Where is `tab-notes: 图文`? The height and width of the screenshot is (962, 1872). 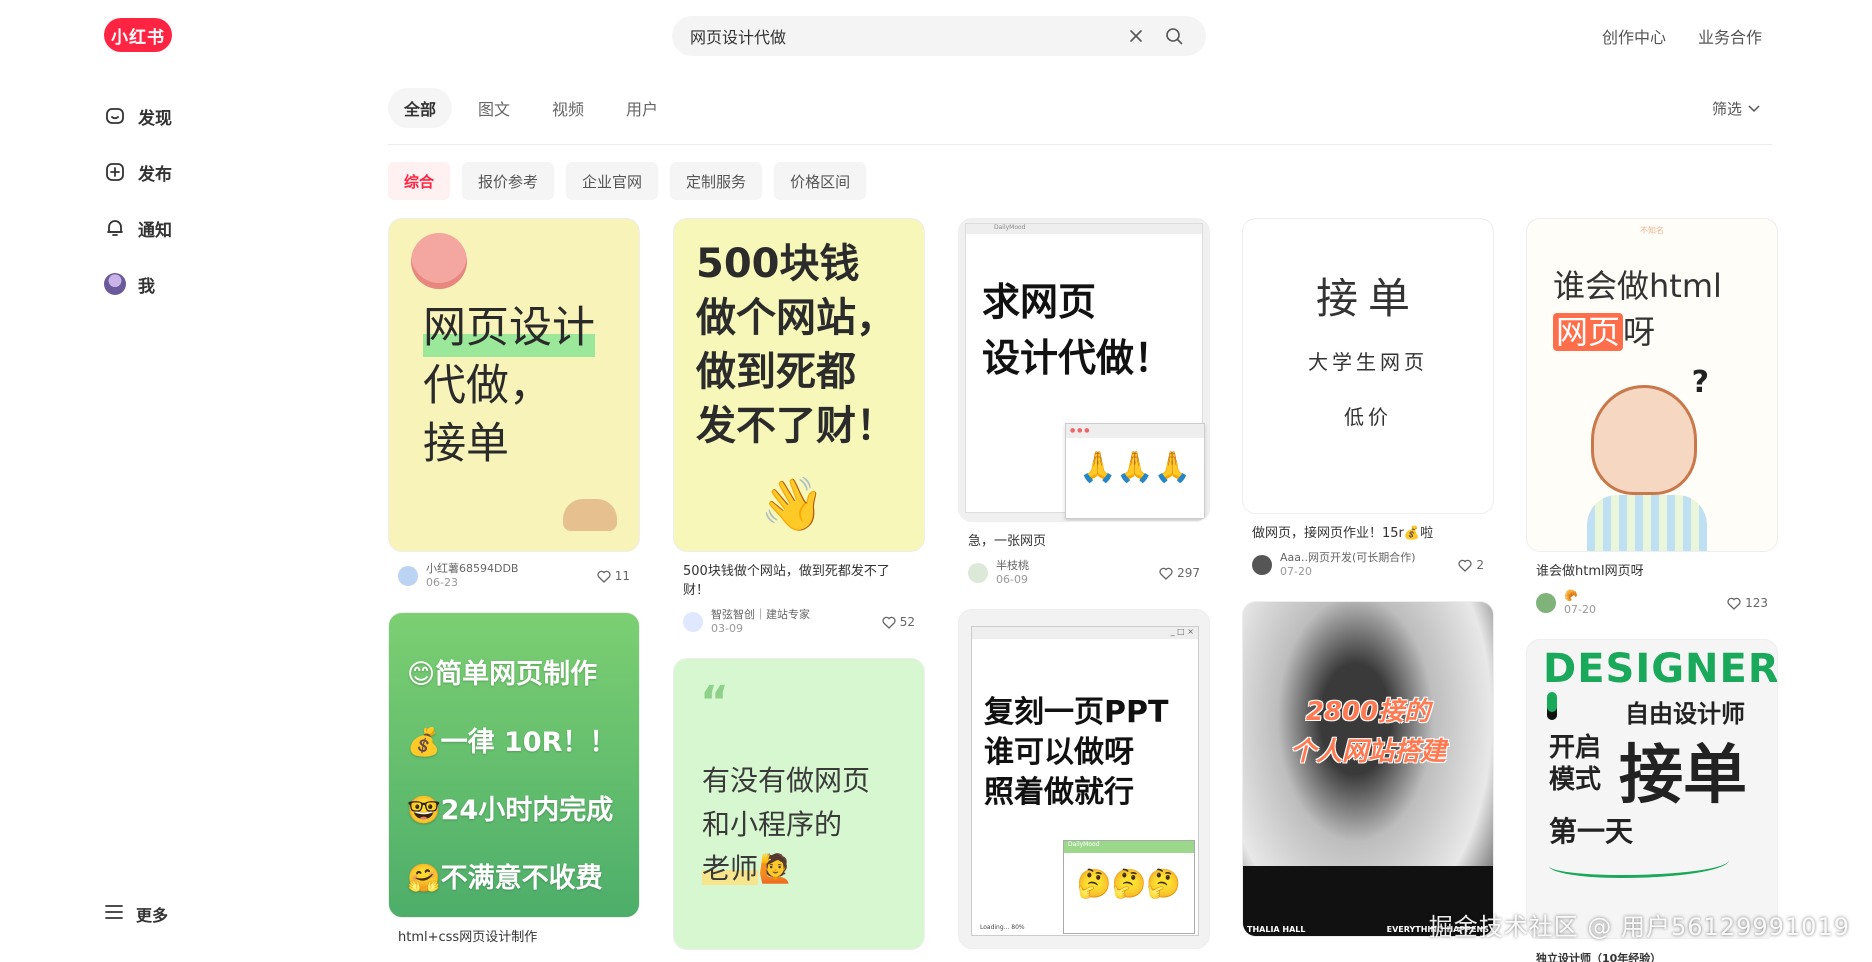
tab-notes: 图文 is located at coordinates (494, 108).